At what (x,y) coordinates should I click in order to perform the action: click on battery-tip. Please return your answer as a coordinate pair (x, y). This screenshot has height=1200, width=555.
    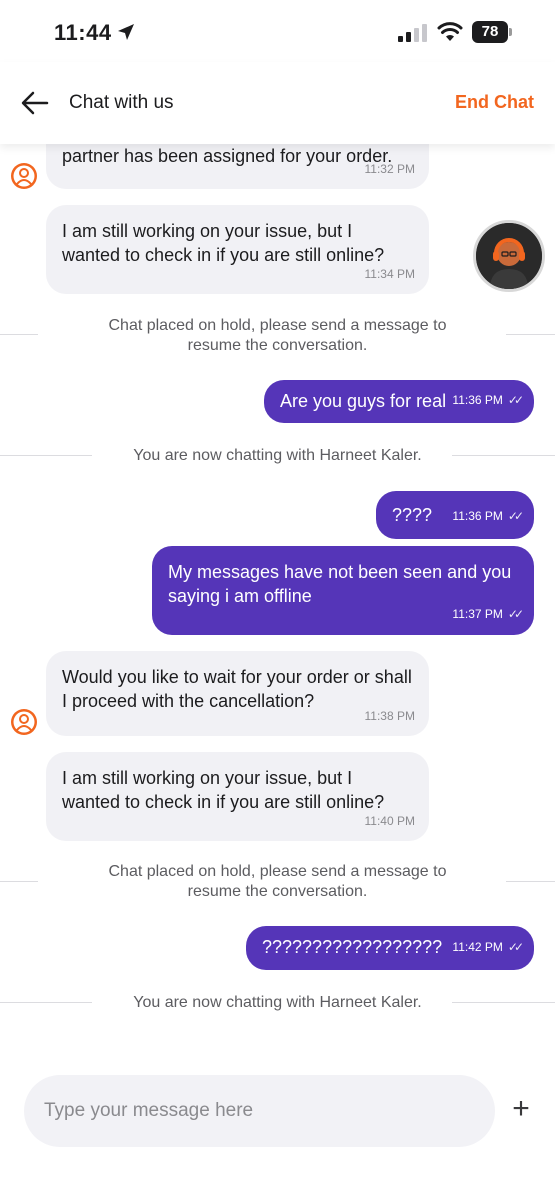
    Looking at the image, I should click on (510, 32).